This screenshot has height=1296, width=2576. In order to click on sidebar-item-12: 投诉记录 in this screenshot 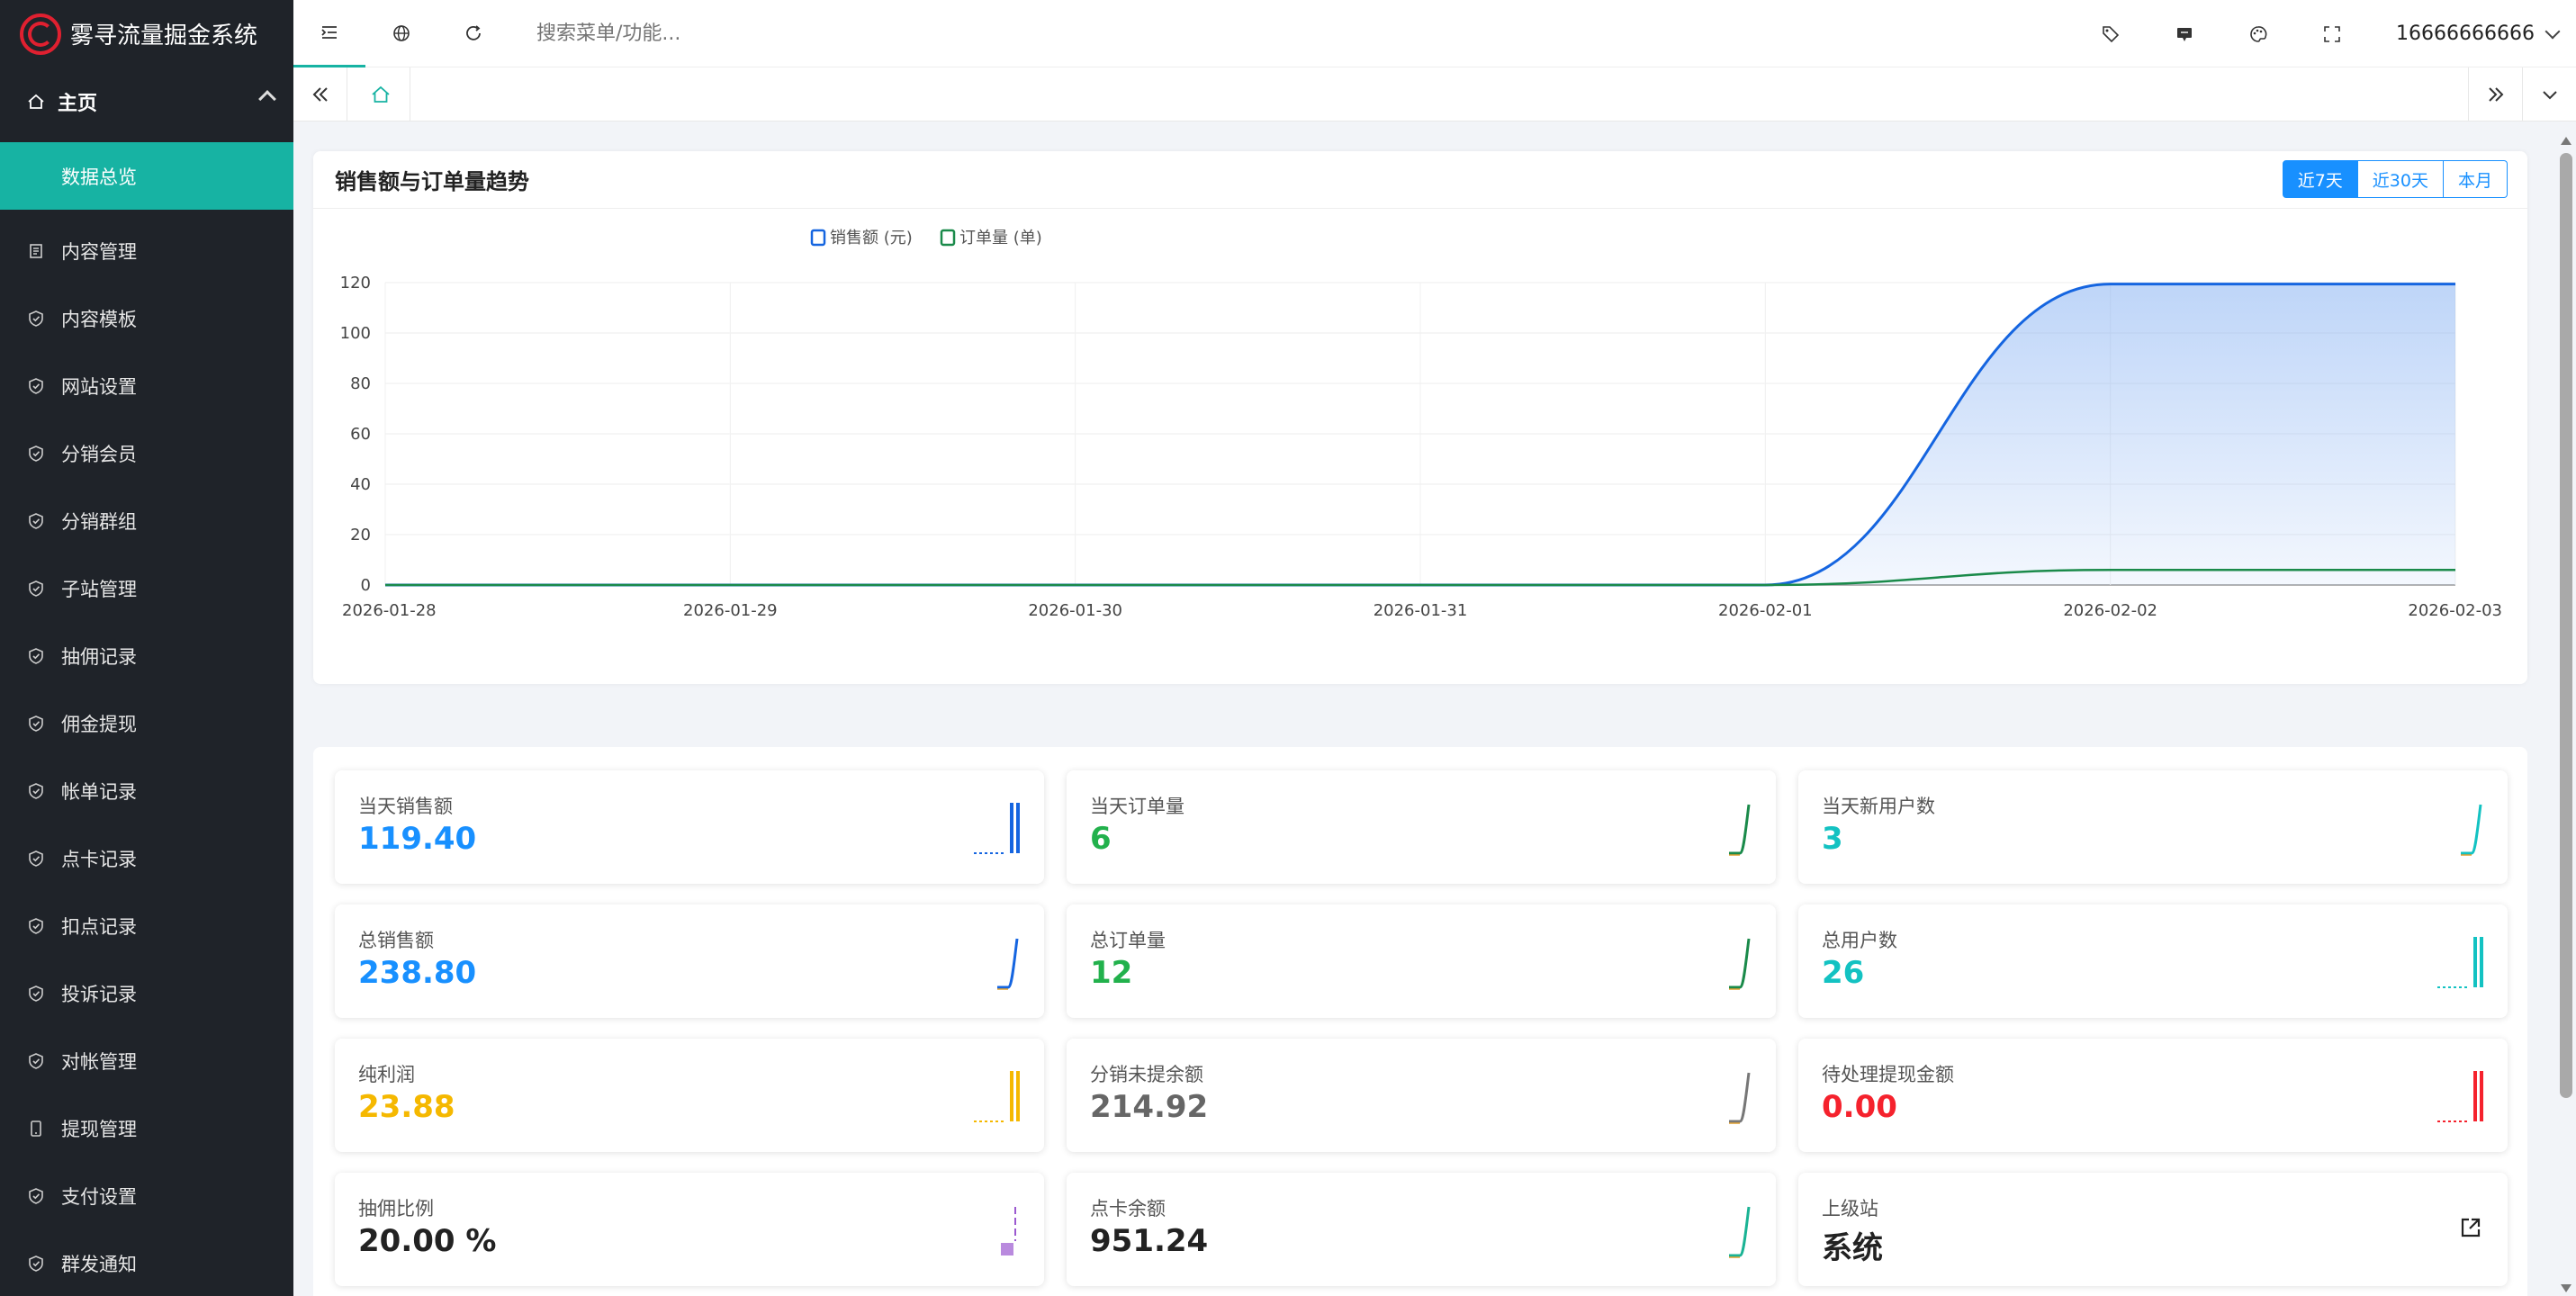, I will do `click(146, 993)`.